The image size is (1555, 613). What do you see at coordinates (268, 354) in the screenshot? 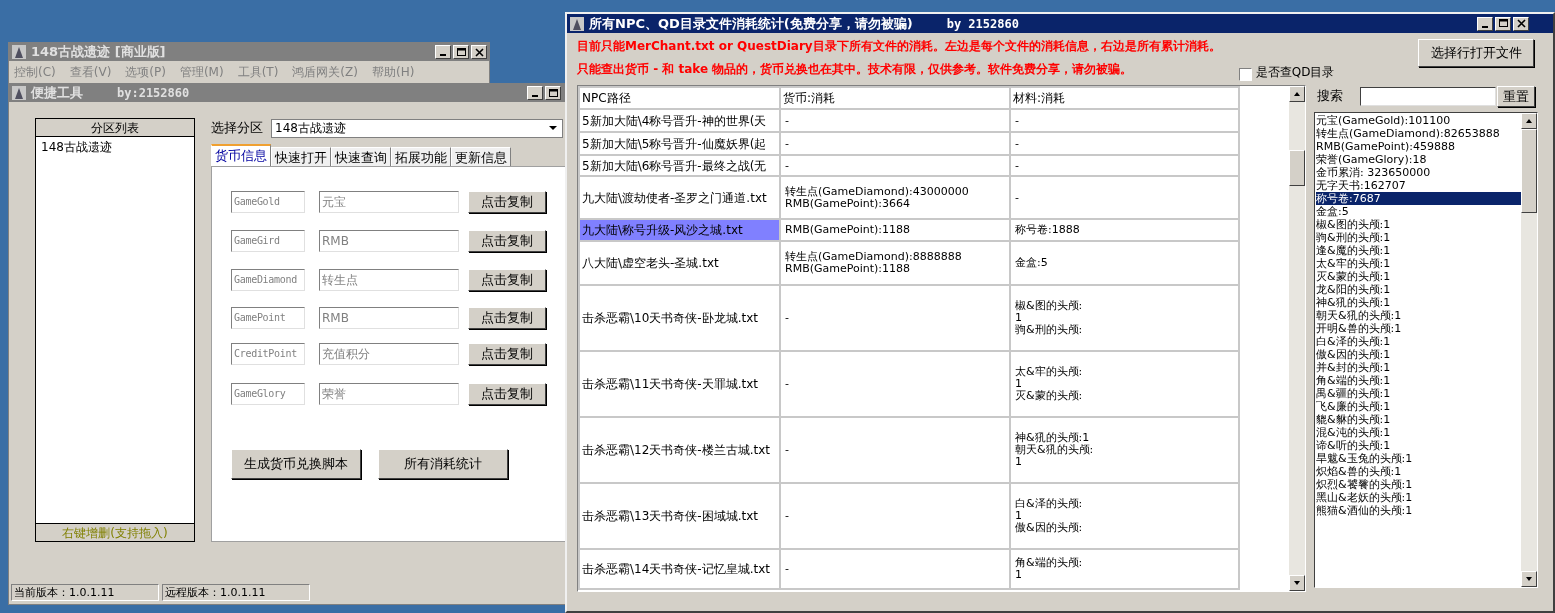
I see `code-field: CreditPoint` at bounding box center [268, 354].